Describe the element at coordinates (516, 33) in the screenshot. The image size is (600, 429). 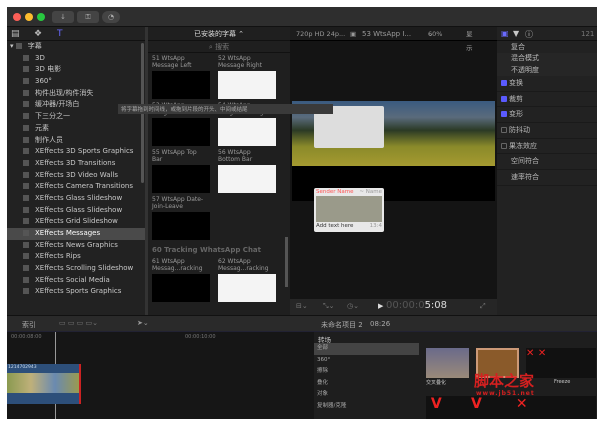
I see `filter-icon: ▼` at that location.